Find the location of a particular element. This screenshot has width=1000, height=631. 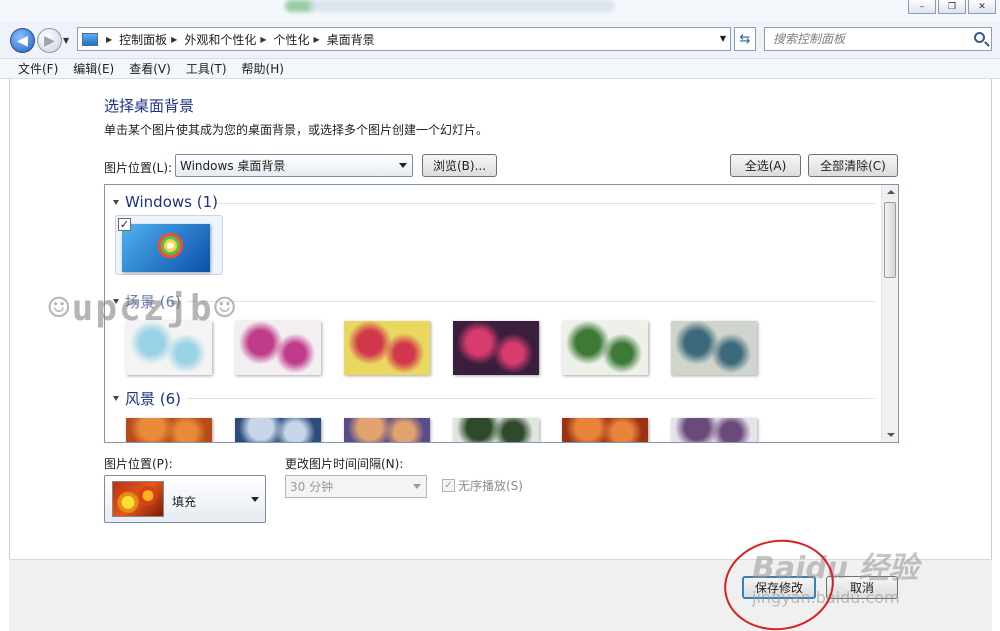

close-icon: ✕ is located at coordinates (982, 6).